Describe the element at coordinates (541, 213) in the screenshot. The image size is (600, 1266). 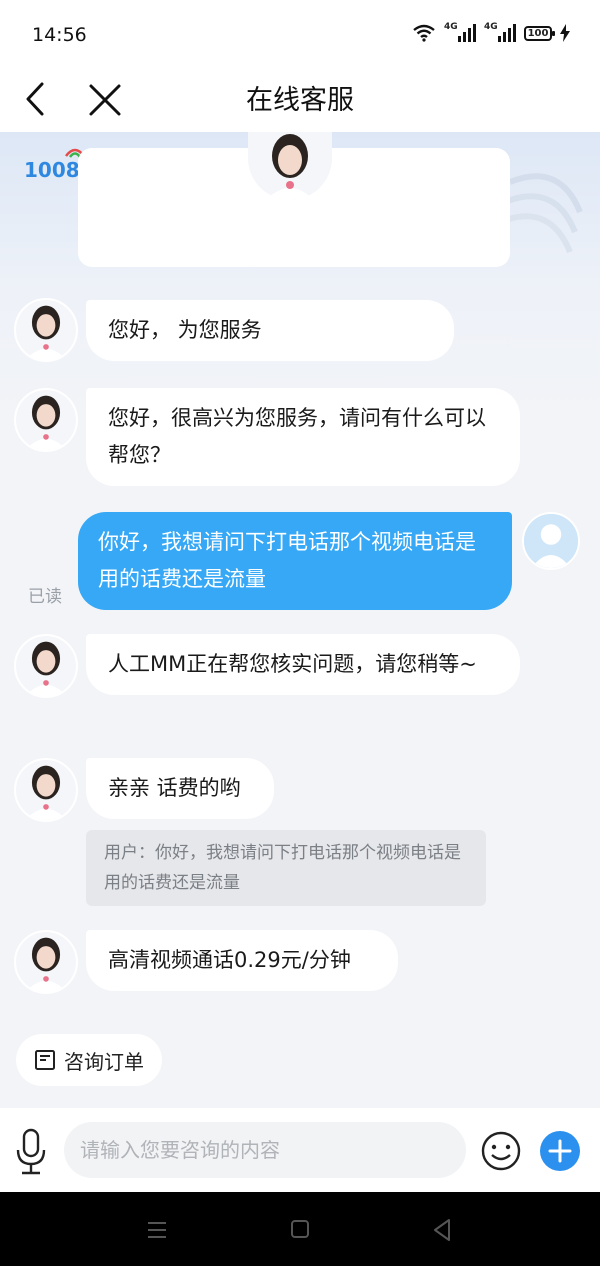
I see `decorative-waves-icon` at that location.